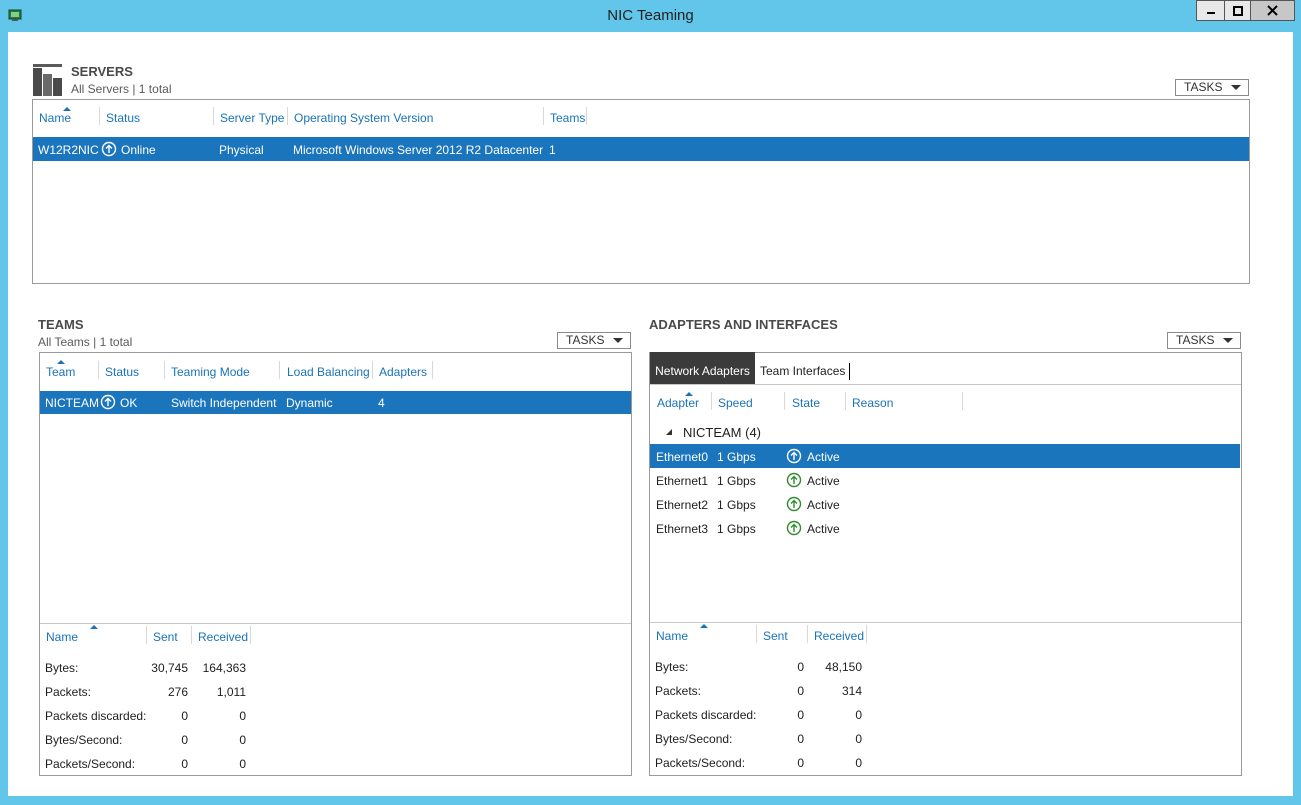 Image resolution: width=1301 pixels, height=805 pixels. What do you see at coordinates (328, 372) in the screenshot?
I see `column-header-load-balancing: Load Balancing` at bounding box center [328, 372].